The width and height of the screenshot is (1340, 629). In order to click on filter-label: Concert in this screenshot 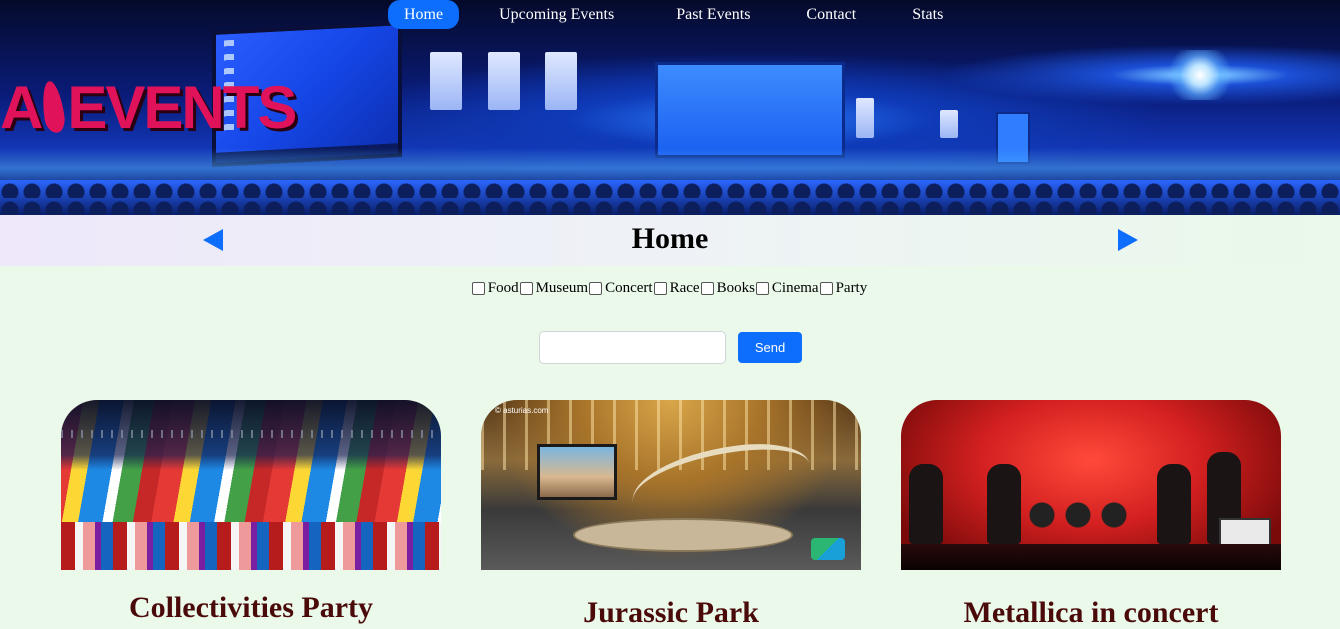, I will do `click(629, 288)`.